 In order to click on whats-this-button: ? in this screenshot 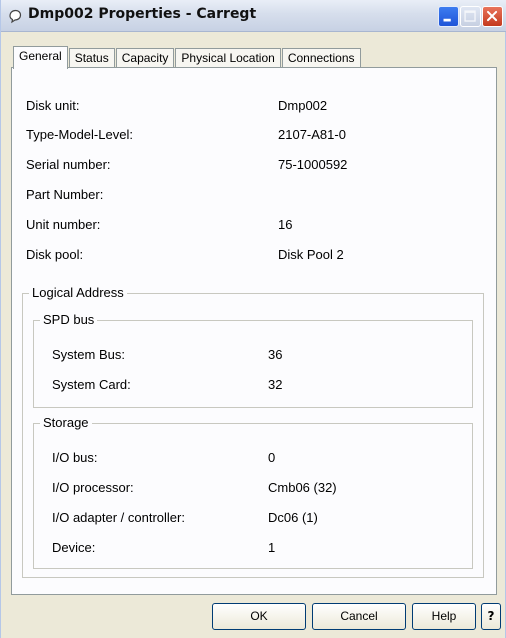, I will do `click(491, 616)`.